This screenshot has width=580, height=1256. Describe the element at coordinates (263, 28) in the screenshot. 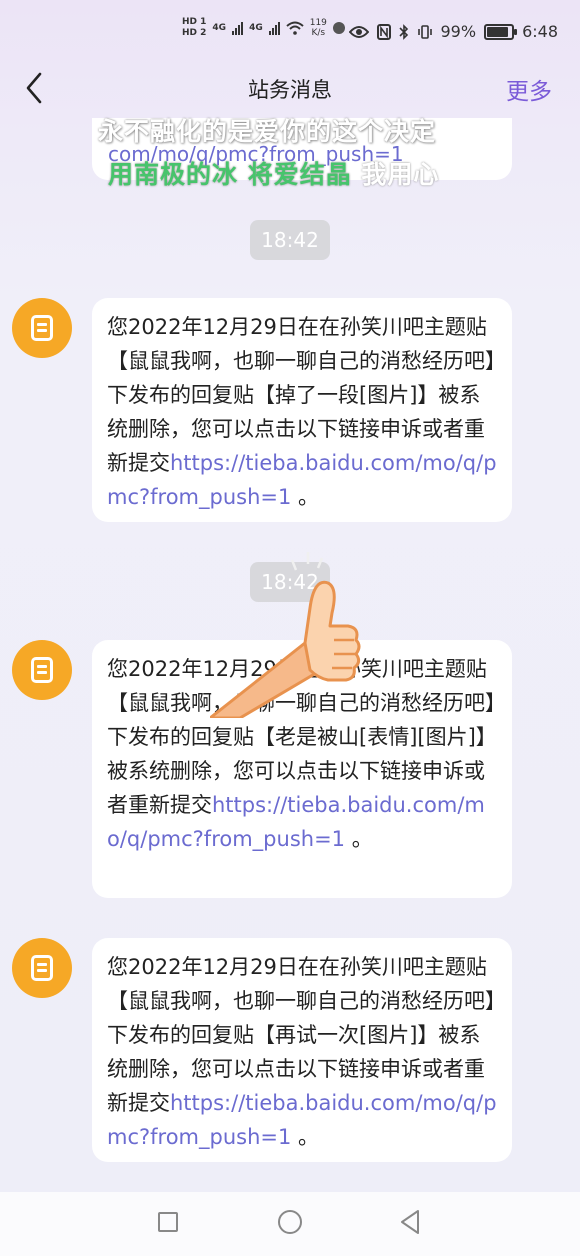

I see `status-left: HD 1 HD 2 4G 4G 119 K/s` at that location.